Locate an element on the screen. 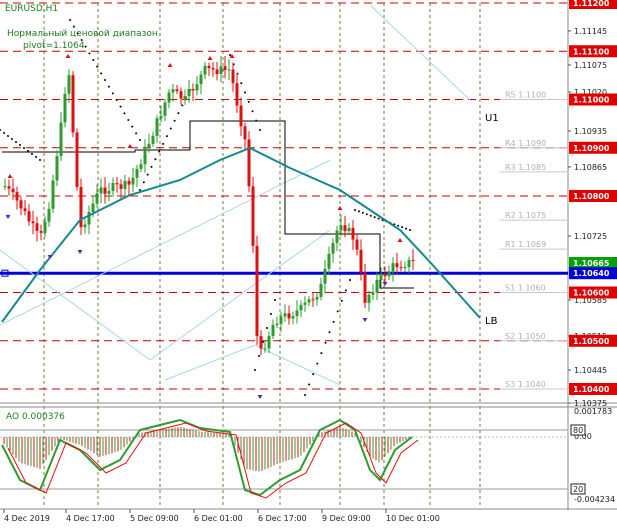  indicator-level-label: 20 is located at coordinates (578, 489).